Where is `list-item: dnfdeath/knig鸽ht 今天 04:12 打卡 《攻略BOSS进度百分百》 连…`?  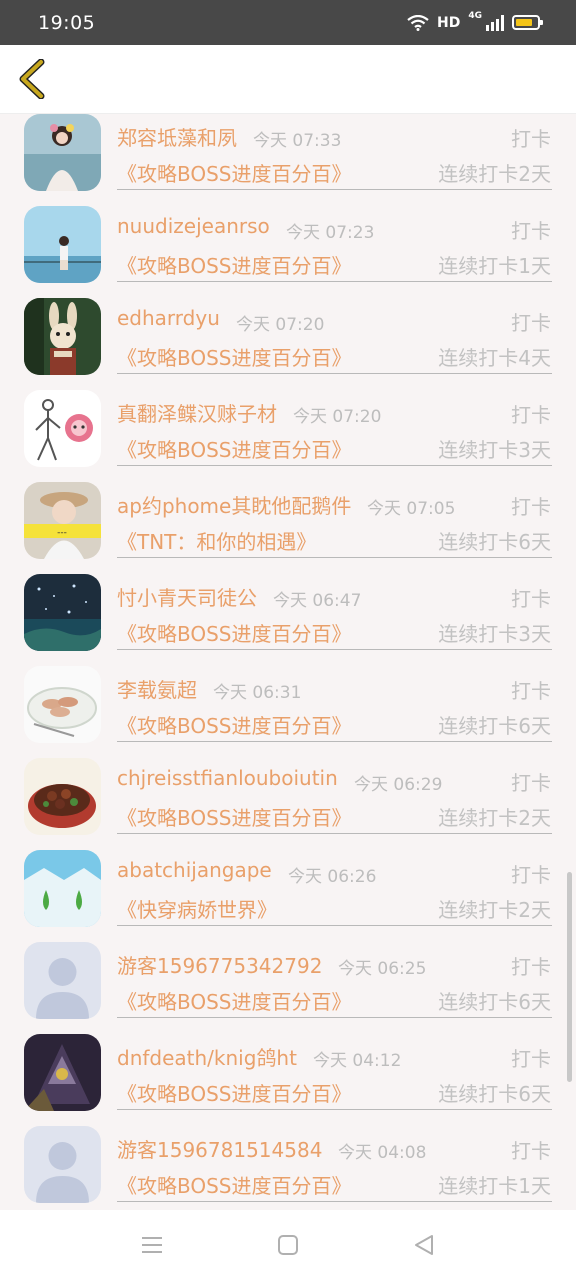
list-item: dnfdeath/knig鸽ht 今天 04:12 打卡 《攻略BOSS进度百分百》 连… is located at coordinates (288, 1064).